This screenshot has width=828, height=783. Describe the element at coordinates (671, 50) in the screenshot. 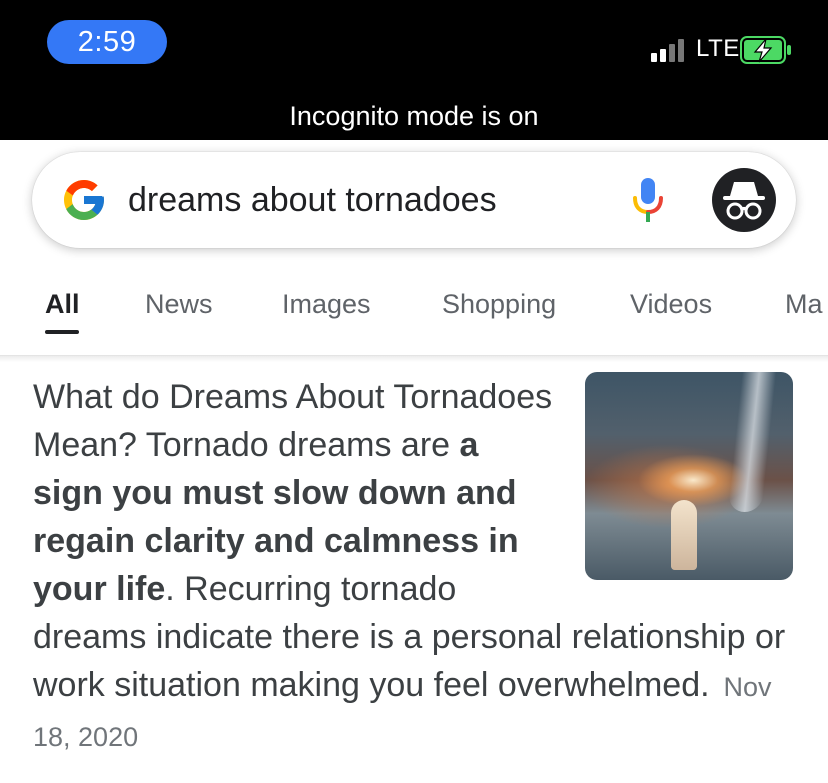

I see `signal-strength-icon` at that location.